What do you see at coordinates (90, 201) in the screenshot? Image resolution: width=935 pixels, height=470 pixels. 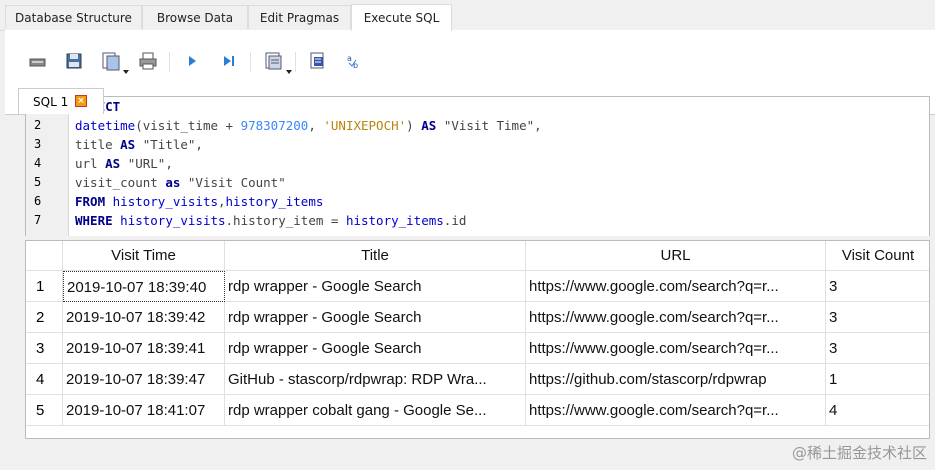 I see `code-token: FROM` at bounding box center [90, 201].